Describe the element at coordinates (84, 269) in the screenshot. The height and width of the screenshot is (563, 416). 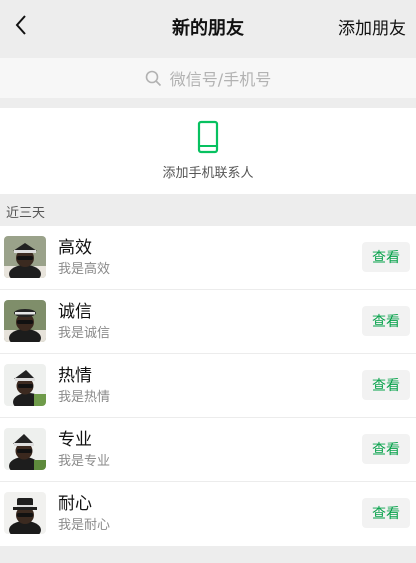
I see `friend-message: 我是高效` at that location.